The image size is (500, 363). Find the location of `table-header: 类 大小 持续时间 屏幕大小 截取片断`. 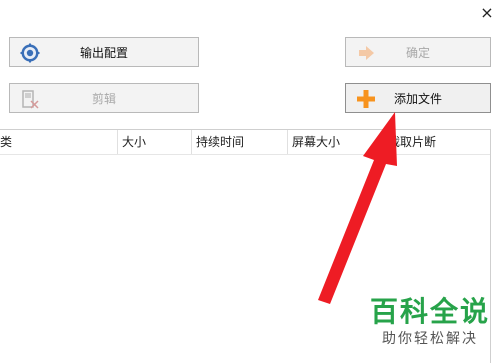

table-header: 类 大小 持续时间 屏幕大小 截取片断 is located at coordinates (245, 142).